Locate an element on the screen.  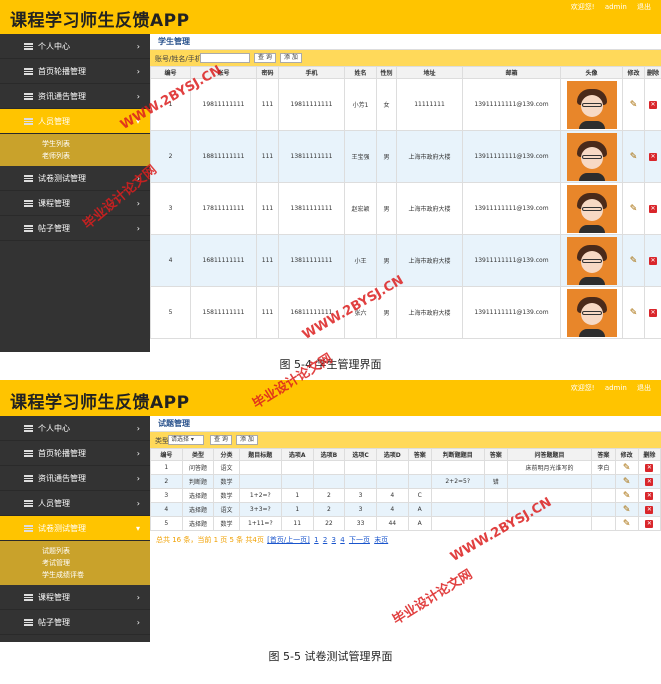
sidebar-item-label: 课程管理 is located at coordinates (54, 597).